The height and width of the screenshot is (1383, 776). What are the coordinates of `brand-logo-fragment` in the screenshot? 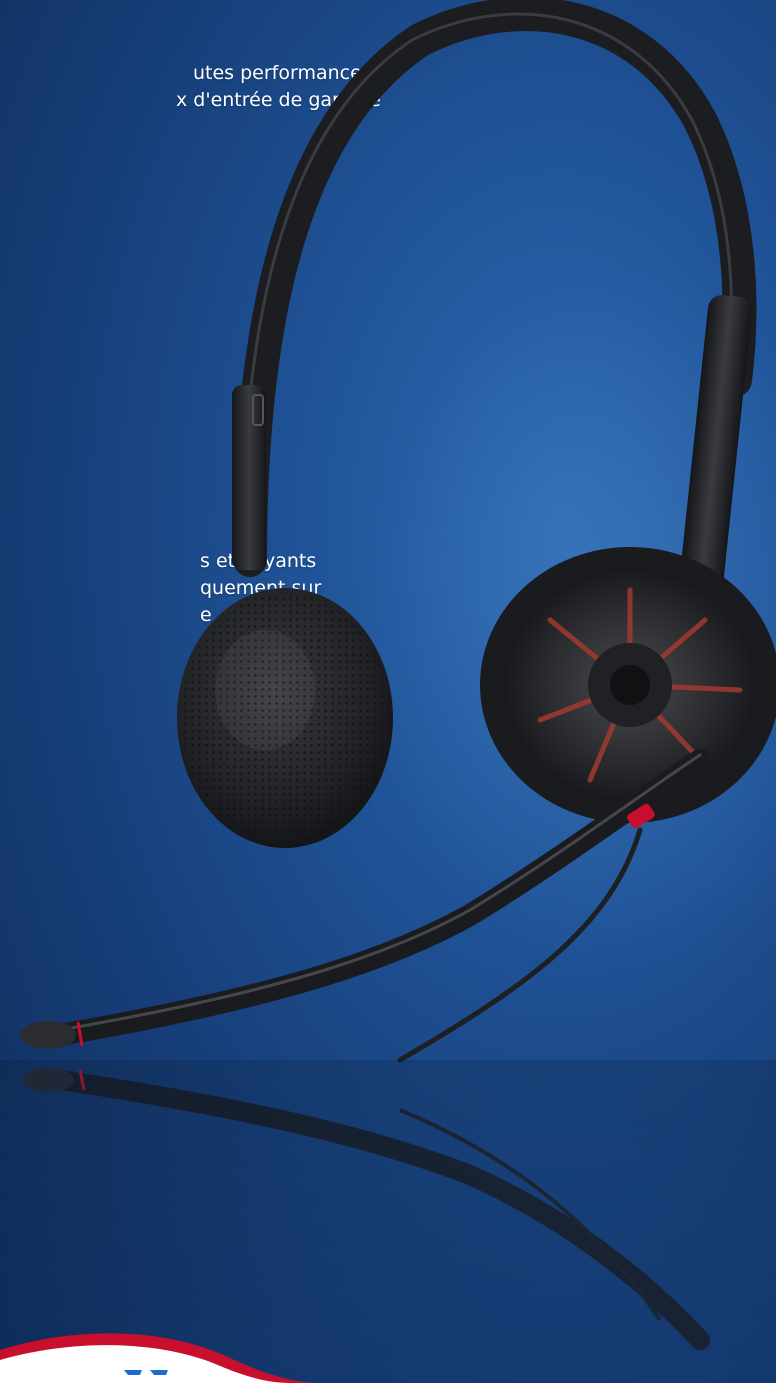 It's located at (89, 1375).